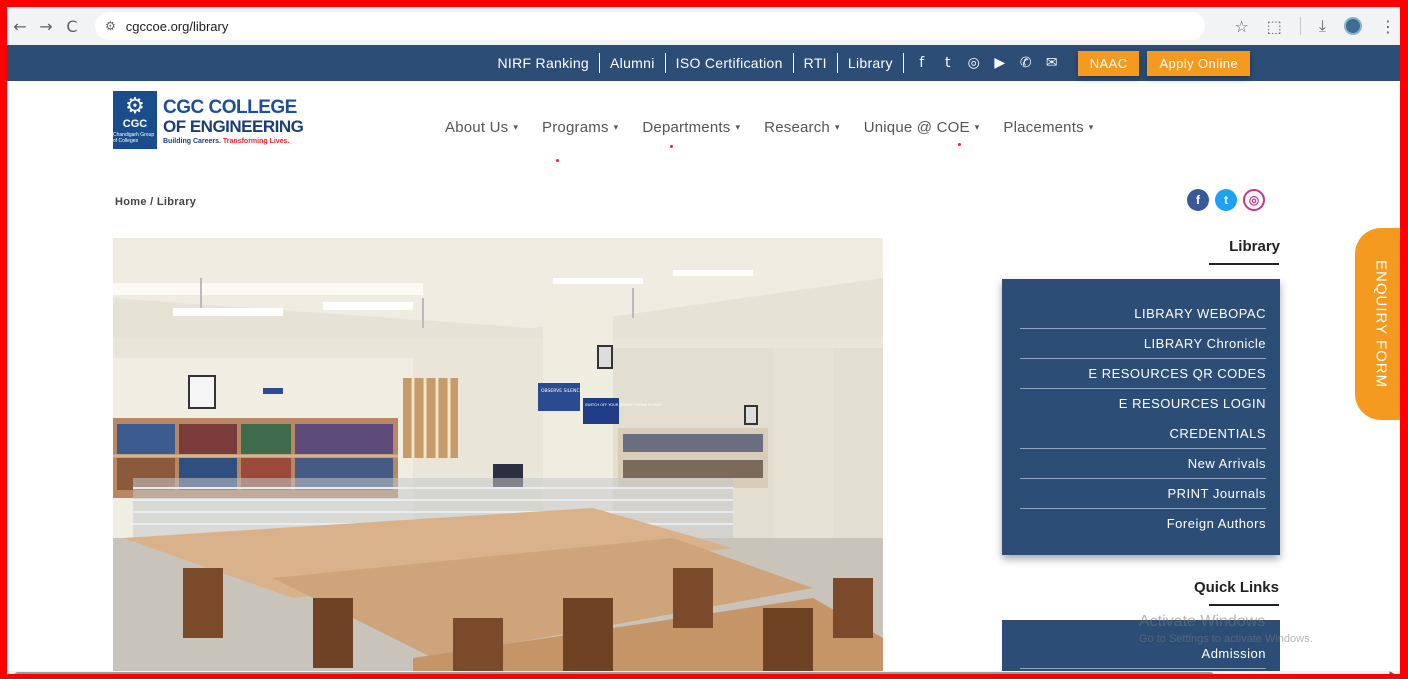 The width and height of the screenshot is (1408, 679). What do you see at coordinates (1381, 324) in the screenshot?
I see `enquiry-form-label: ENQUIRY FORM` at bounding box center [1381, 324].